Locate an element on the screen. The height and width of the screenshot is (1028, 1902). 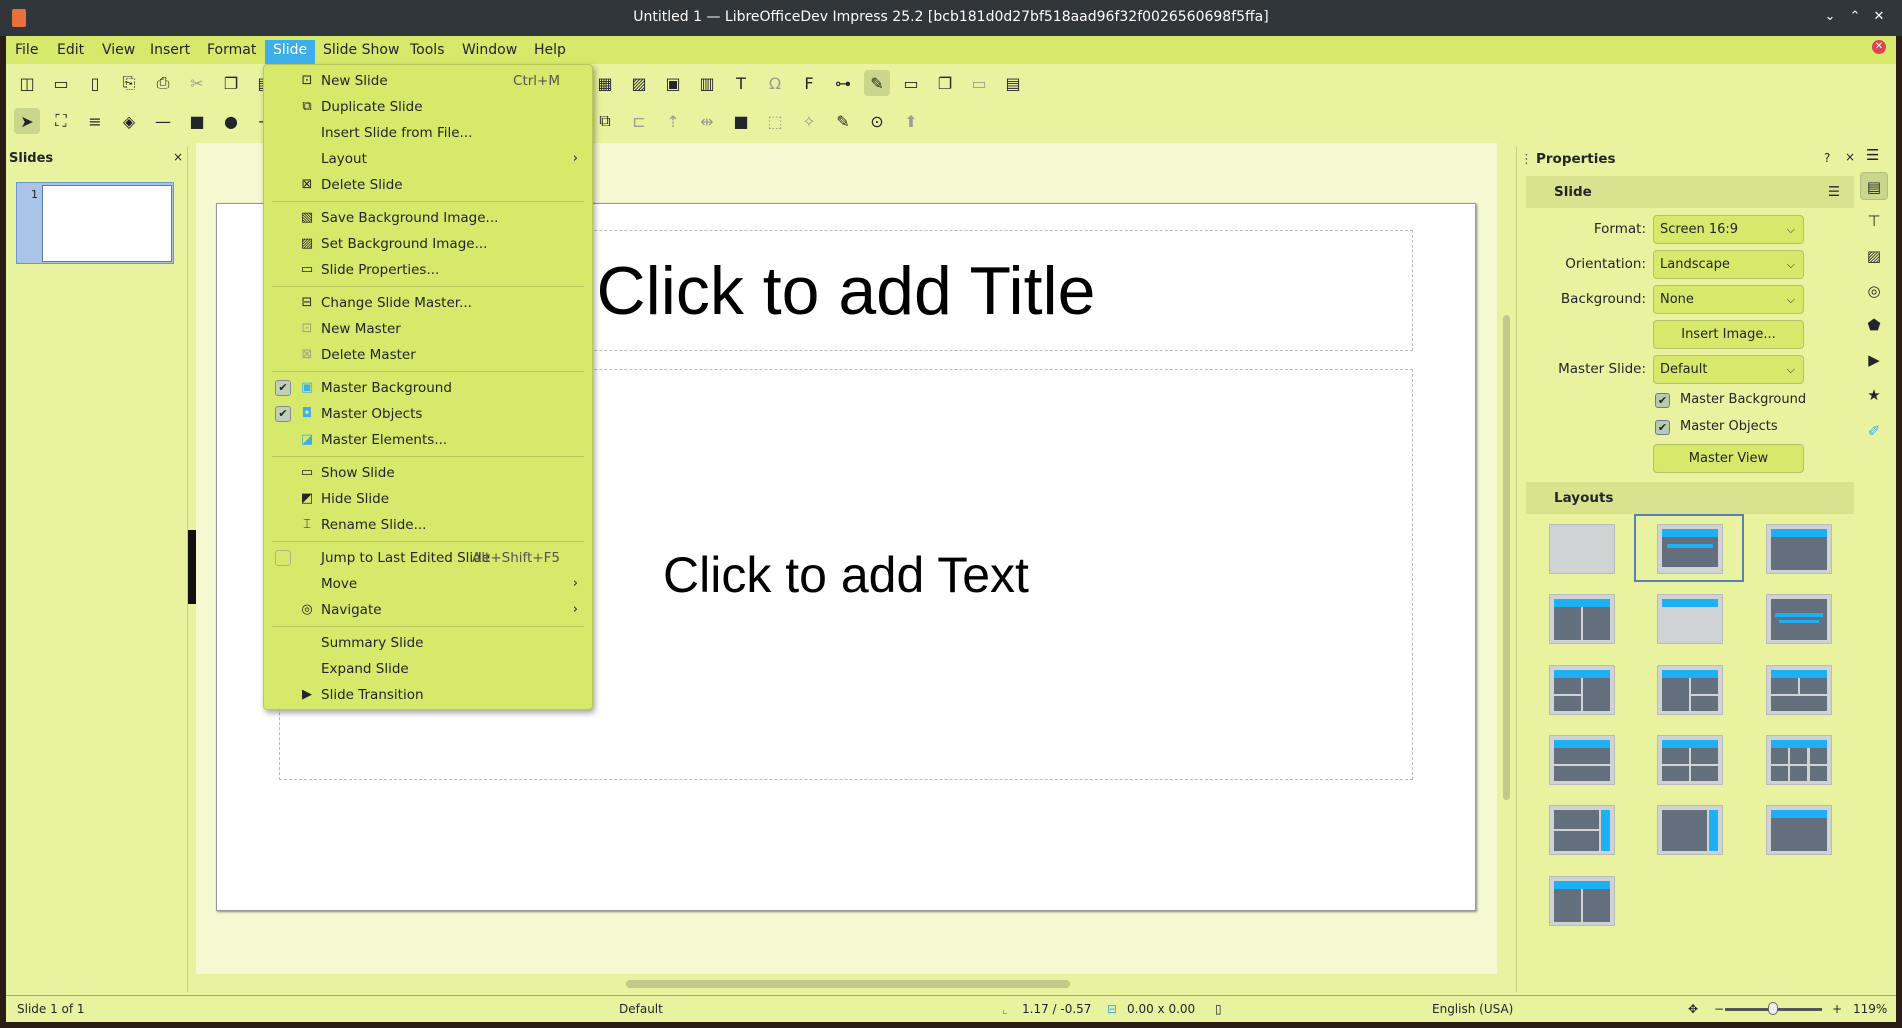
layout-blank-slide is located at coordinates (1582, 549).